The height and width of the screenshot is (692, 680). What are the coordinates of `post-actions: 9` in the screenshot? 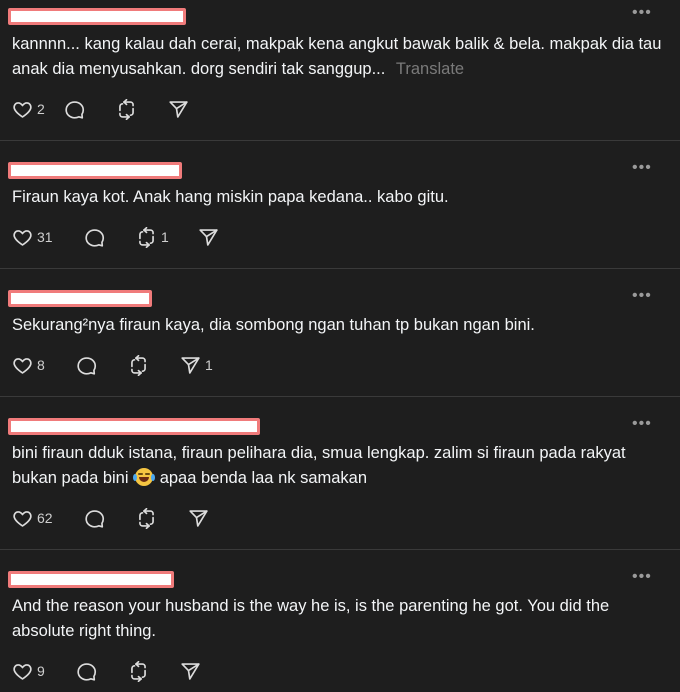 It's located at (122, 671).